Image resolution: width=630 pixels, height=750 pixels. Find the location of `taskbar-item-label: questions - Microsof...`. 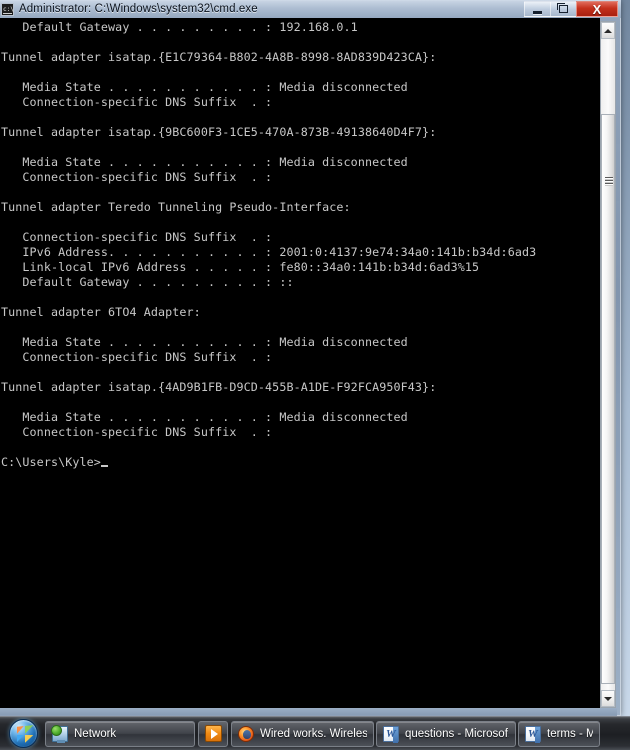

taskbar-item-label: questions - Microsof... is located at coordinates (457, 733).